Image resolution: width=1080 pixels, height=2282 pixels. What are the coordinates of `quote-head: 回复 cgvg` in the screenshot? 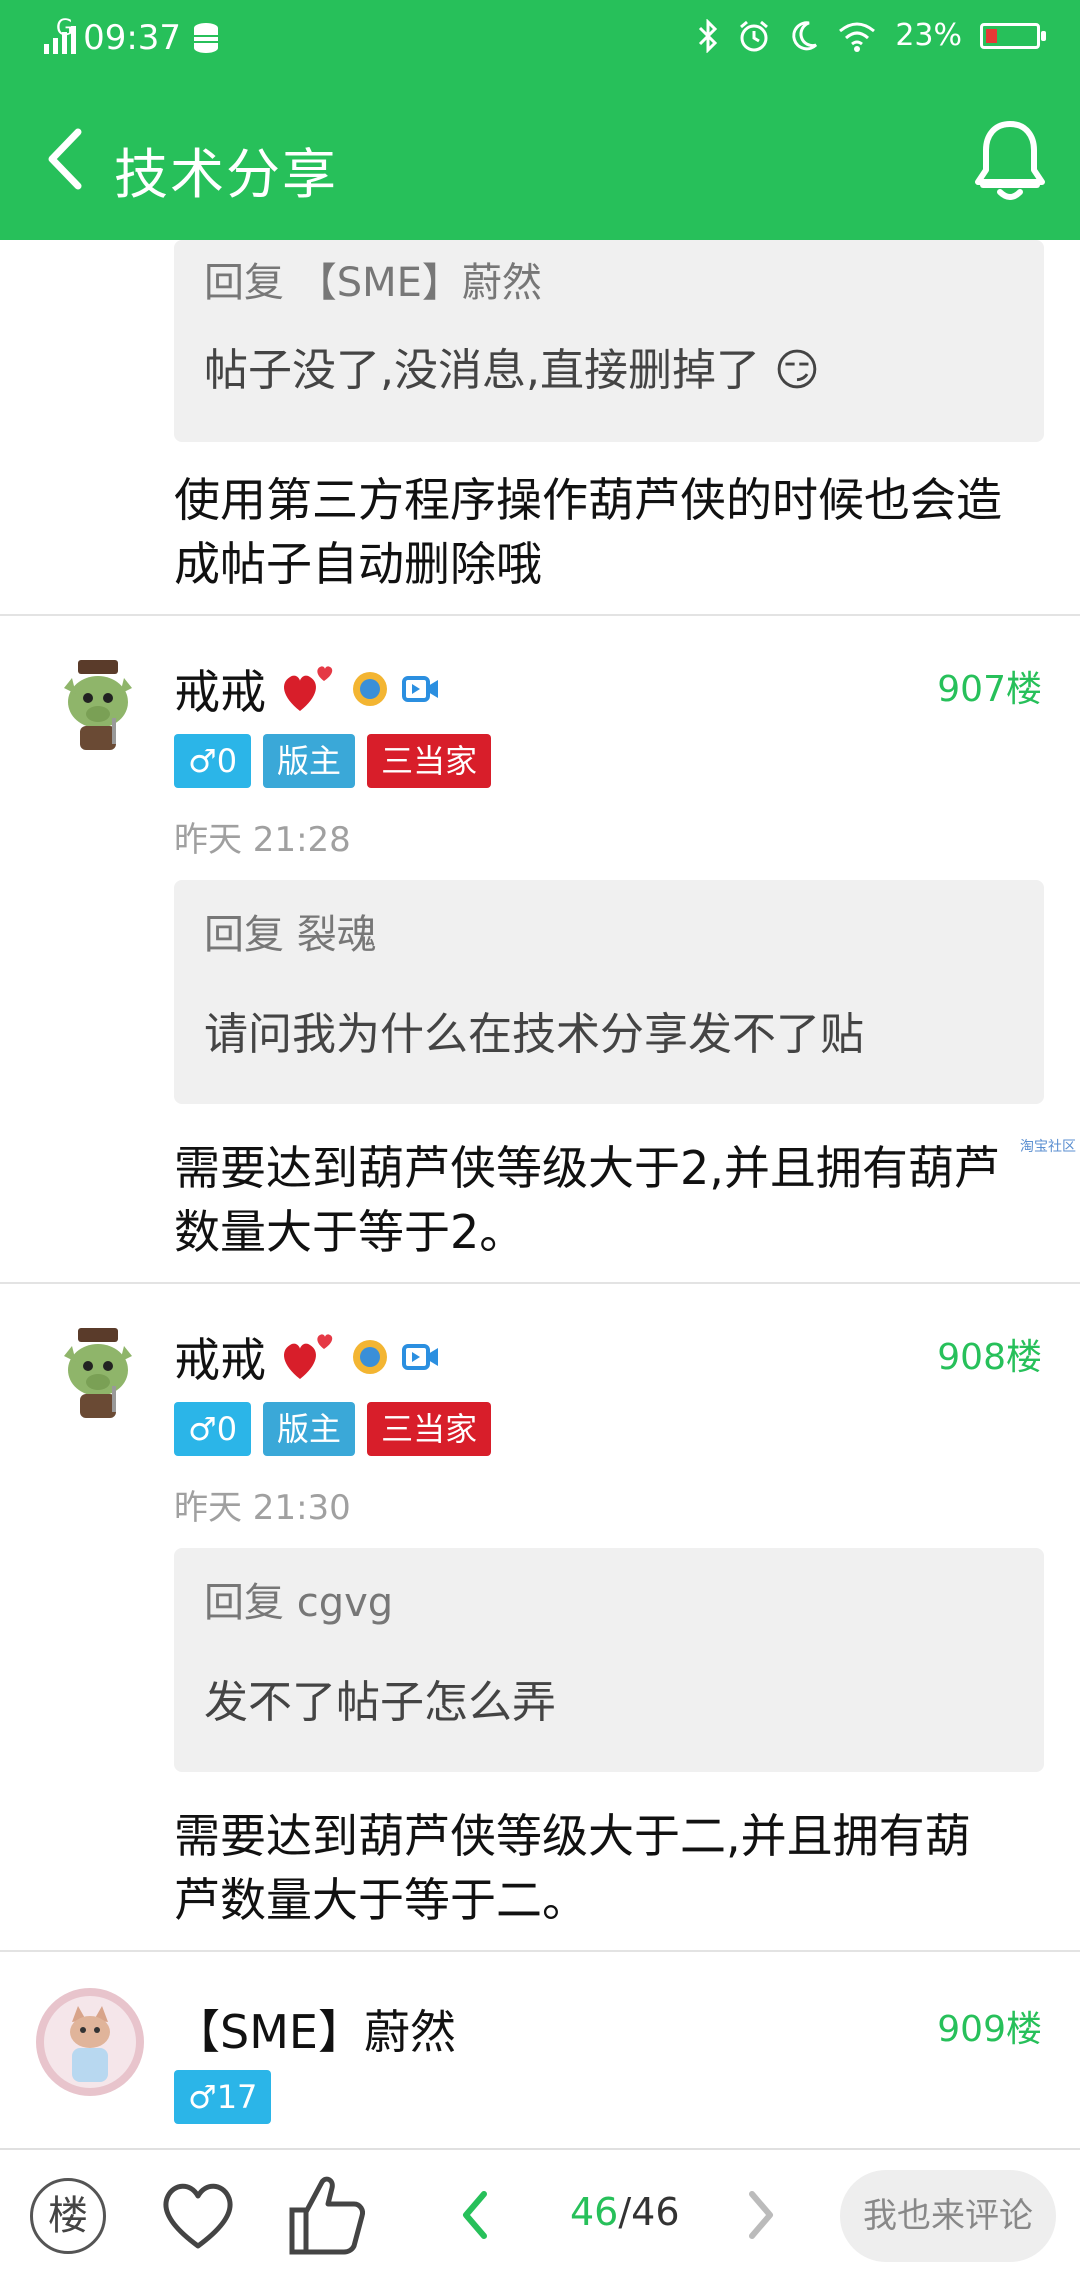 It's located at (299, 1603).